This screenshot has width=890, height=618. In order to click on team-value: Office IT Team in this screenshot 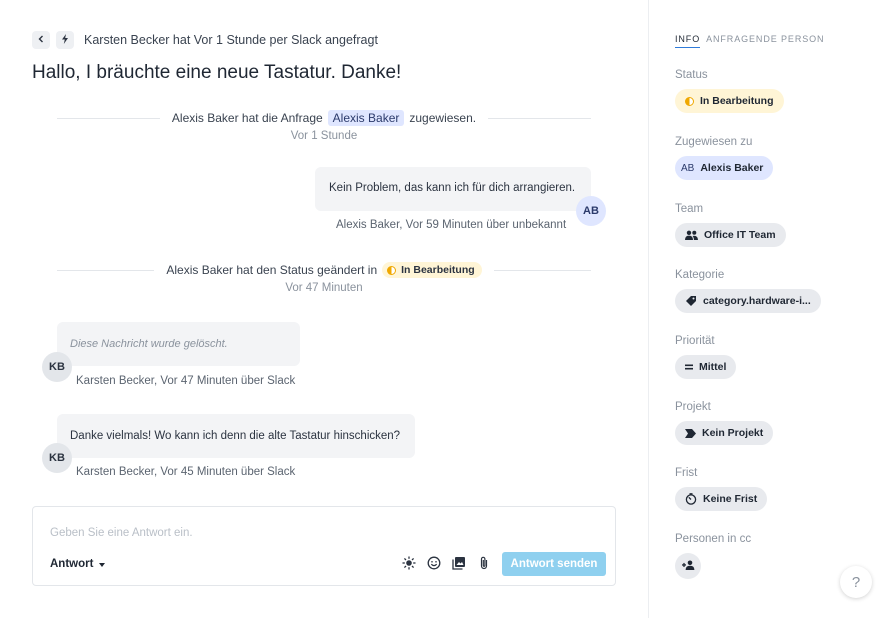, I will do `click(740, 235)`.